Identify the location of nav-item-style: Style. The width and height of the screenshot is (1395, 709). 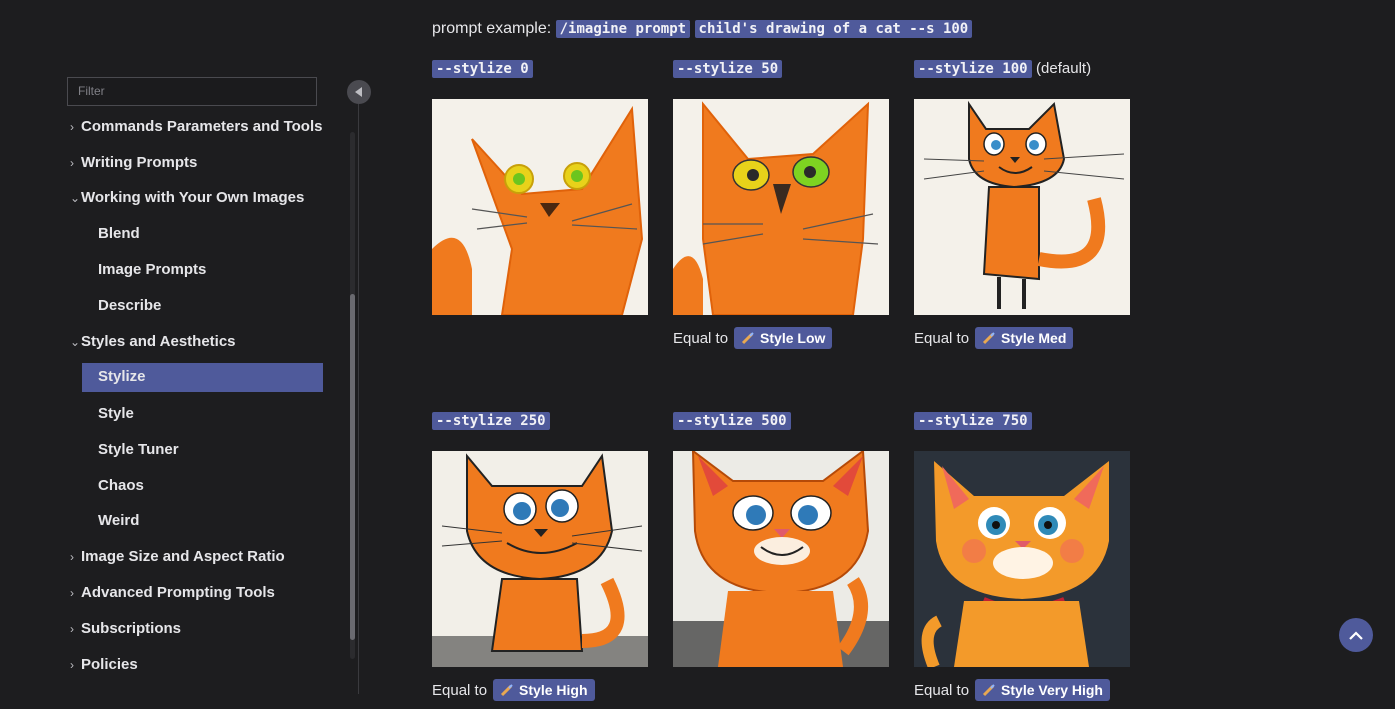
(116, 414).